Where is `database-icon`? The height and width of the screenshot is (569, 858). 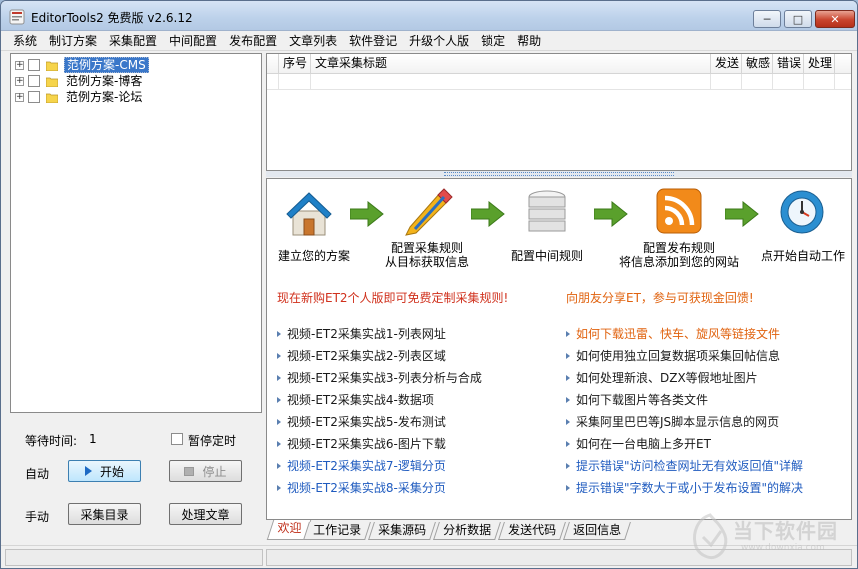
database-icon is located at coordinates (547, 211).